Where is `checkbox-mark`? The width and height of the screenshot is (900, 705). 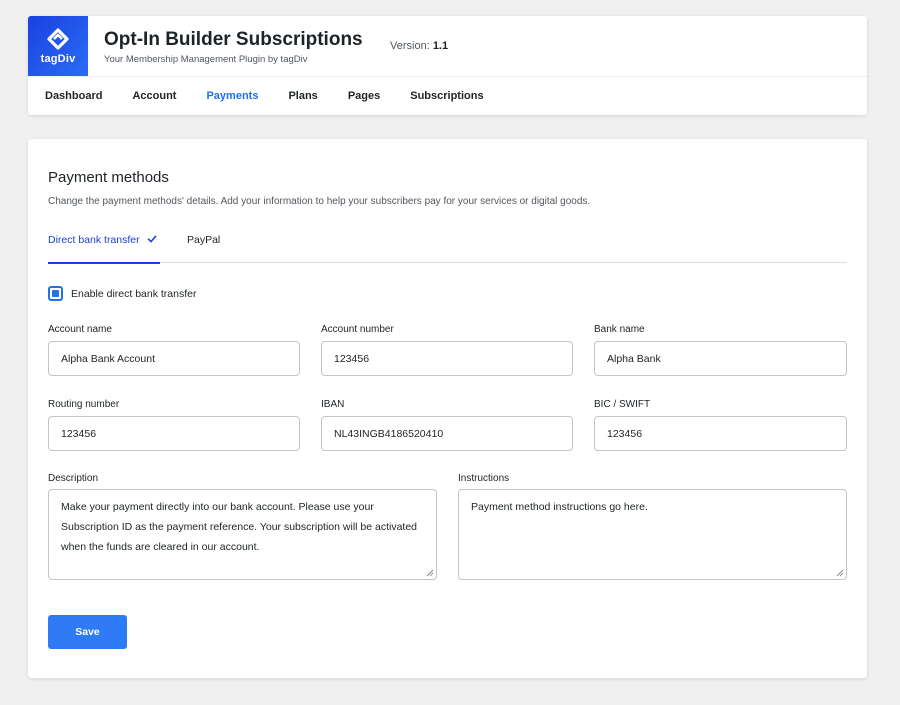
checkbox-mark is located at coordinates (55, 293).